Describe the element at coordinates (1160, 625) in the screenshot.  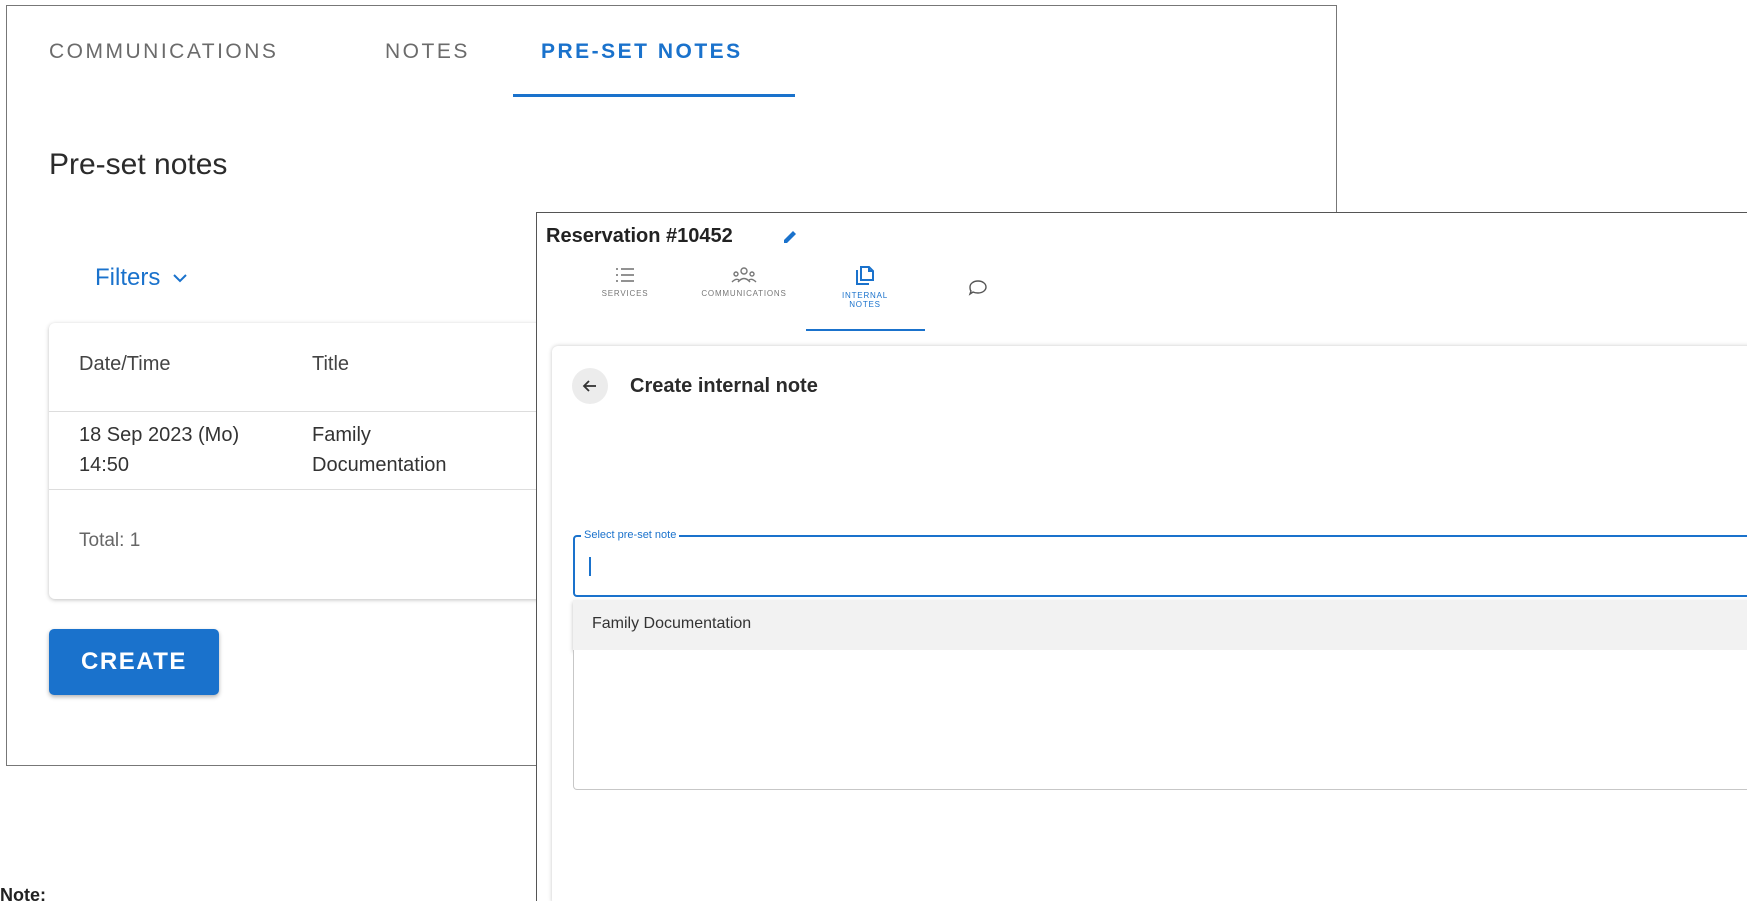
I see `select-dropdown: Family Documentation` at that location.